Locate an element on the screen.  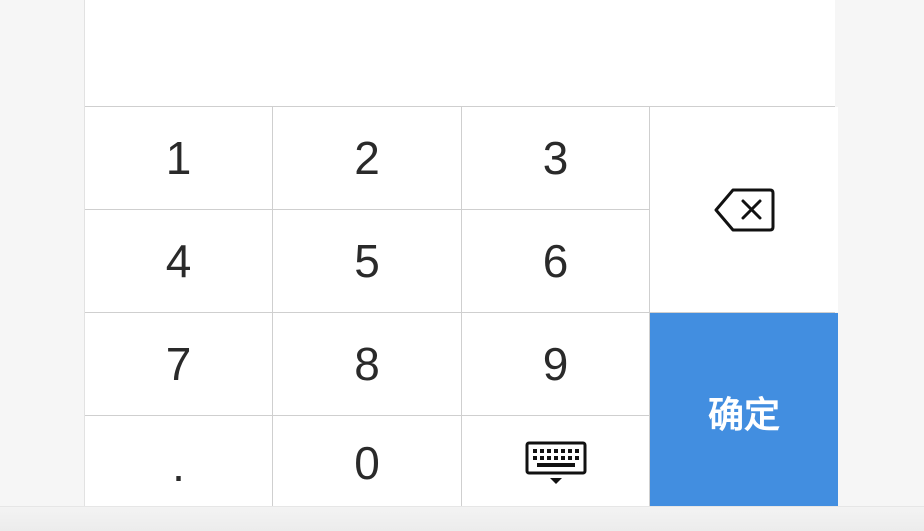
key-label: . is located at coordinates (178, 465).